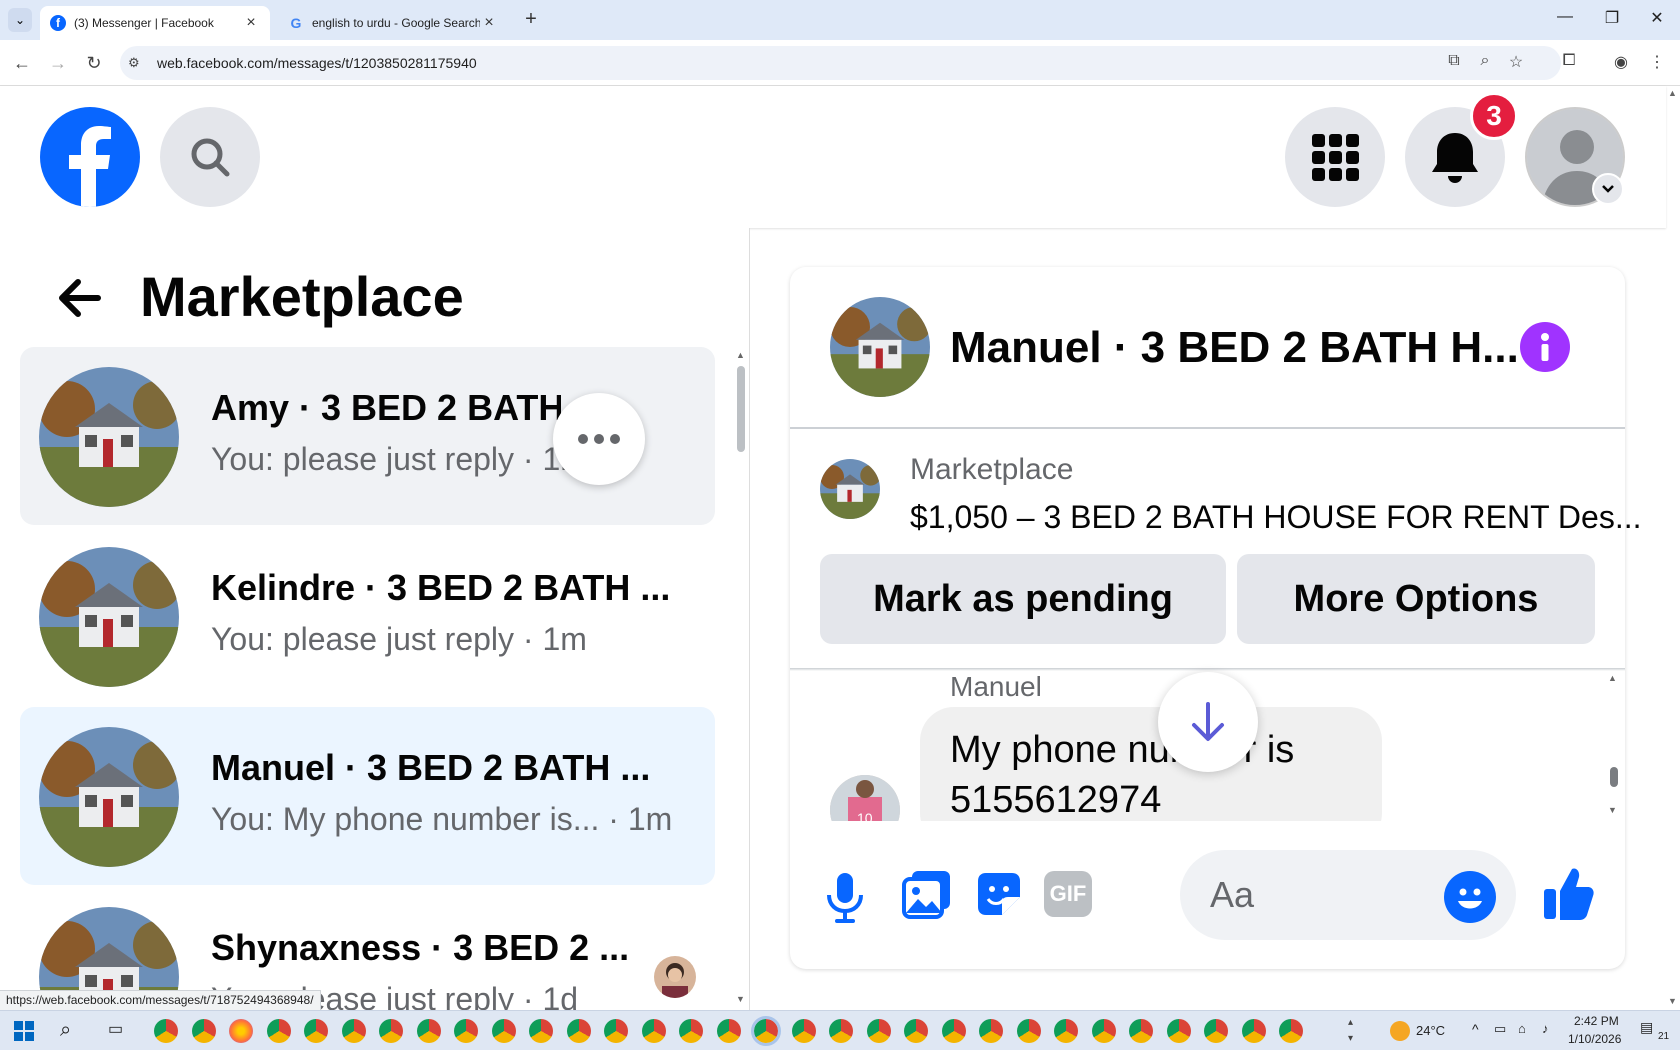 This screenshot has width=1680, height=1050. Describe the element at coordinates (1614, 777) in the screenshot. I see `message-scrollbar` at that location.